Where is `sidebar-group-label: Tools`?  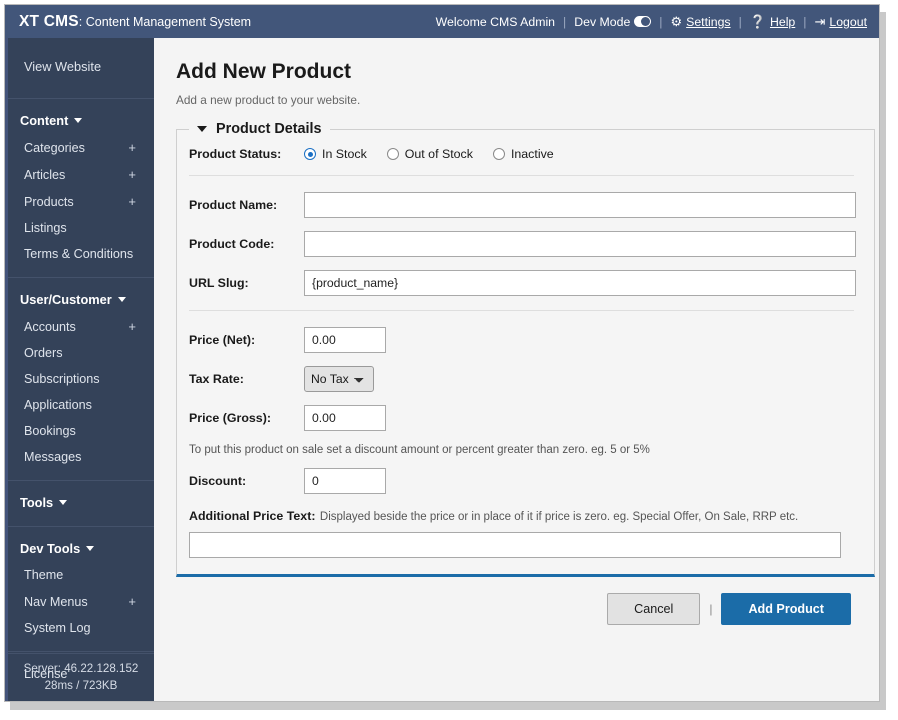 sidebar-group-label: Tools is located at coordinates (37, 502).